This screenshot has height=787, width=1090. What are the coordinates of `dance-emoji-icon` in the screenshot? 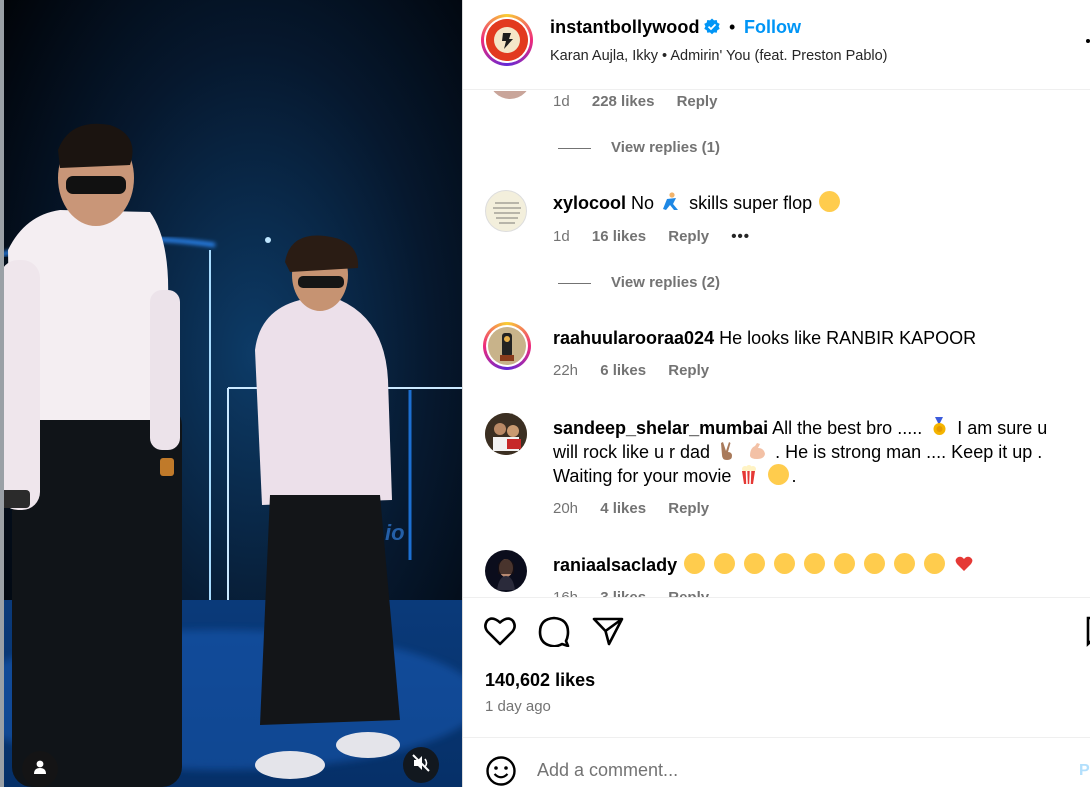 It's located at (671, 201).